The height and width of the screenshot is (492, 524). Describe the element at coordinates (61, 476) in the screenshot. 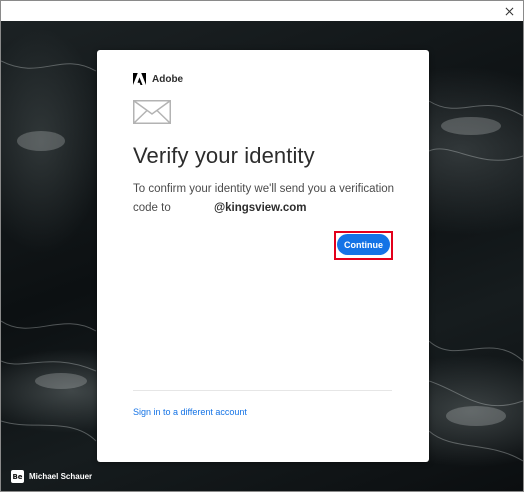

I see `credit-name: Michael Schauer` at that location.